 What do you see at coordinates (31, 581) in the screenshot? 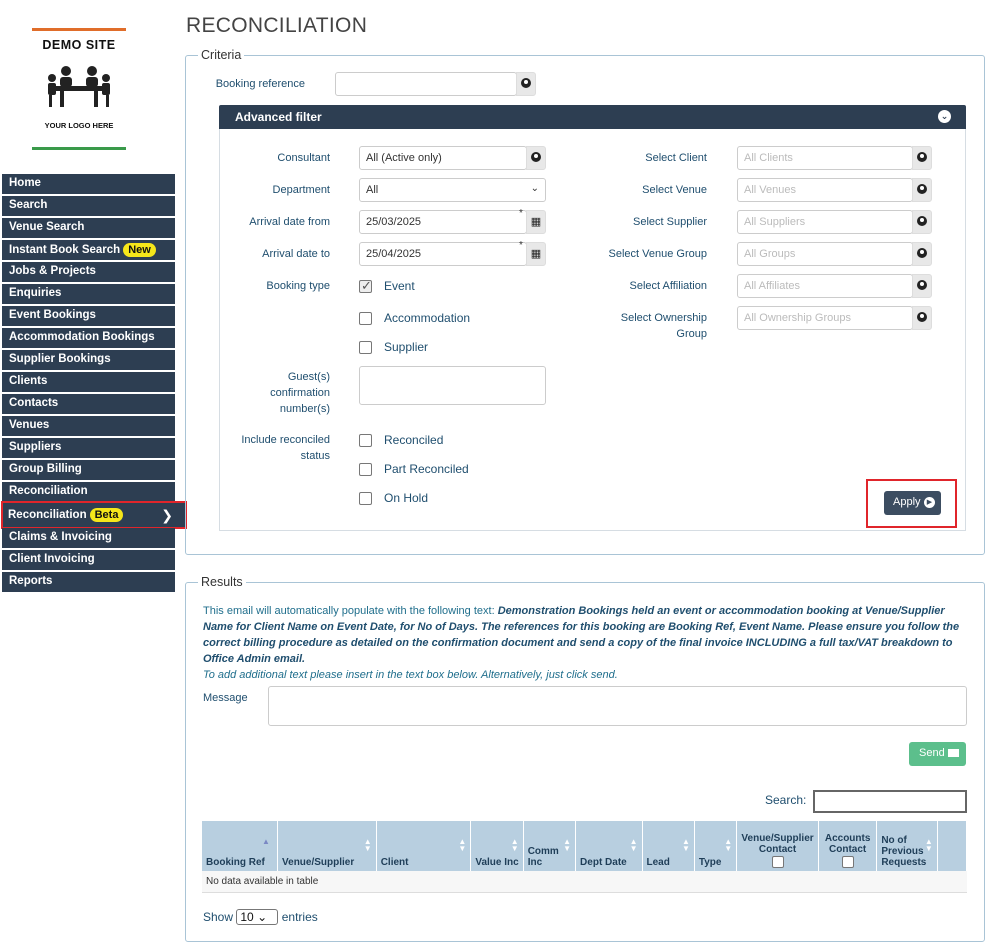
I see `sidebar-item-label: Reports` at bounding box center [31, 581].